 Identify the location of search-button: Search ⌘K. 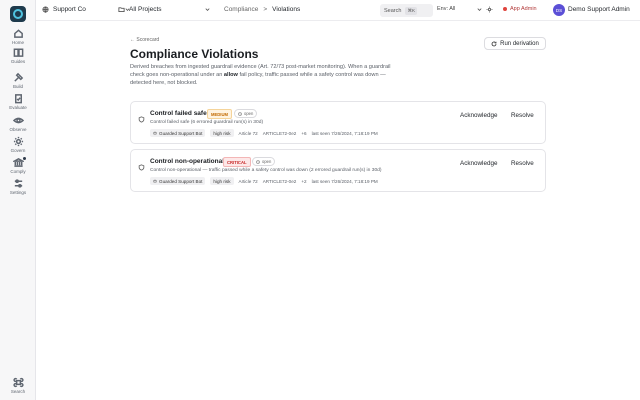
(406, 10).